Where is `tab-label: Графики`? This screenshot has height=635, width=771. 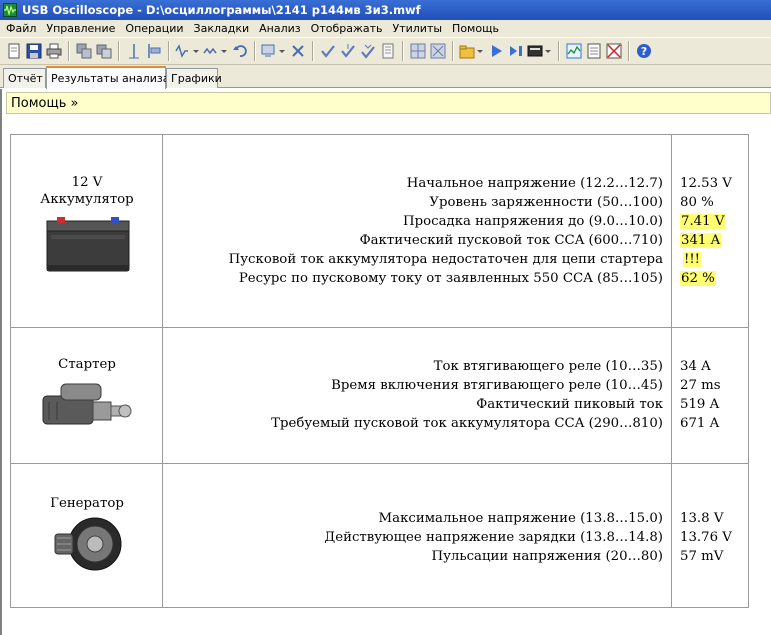
tab-label: Графики is located at coordinates (196, 78).